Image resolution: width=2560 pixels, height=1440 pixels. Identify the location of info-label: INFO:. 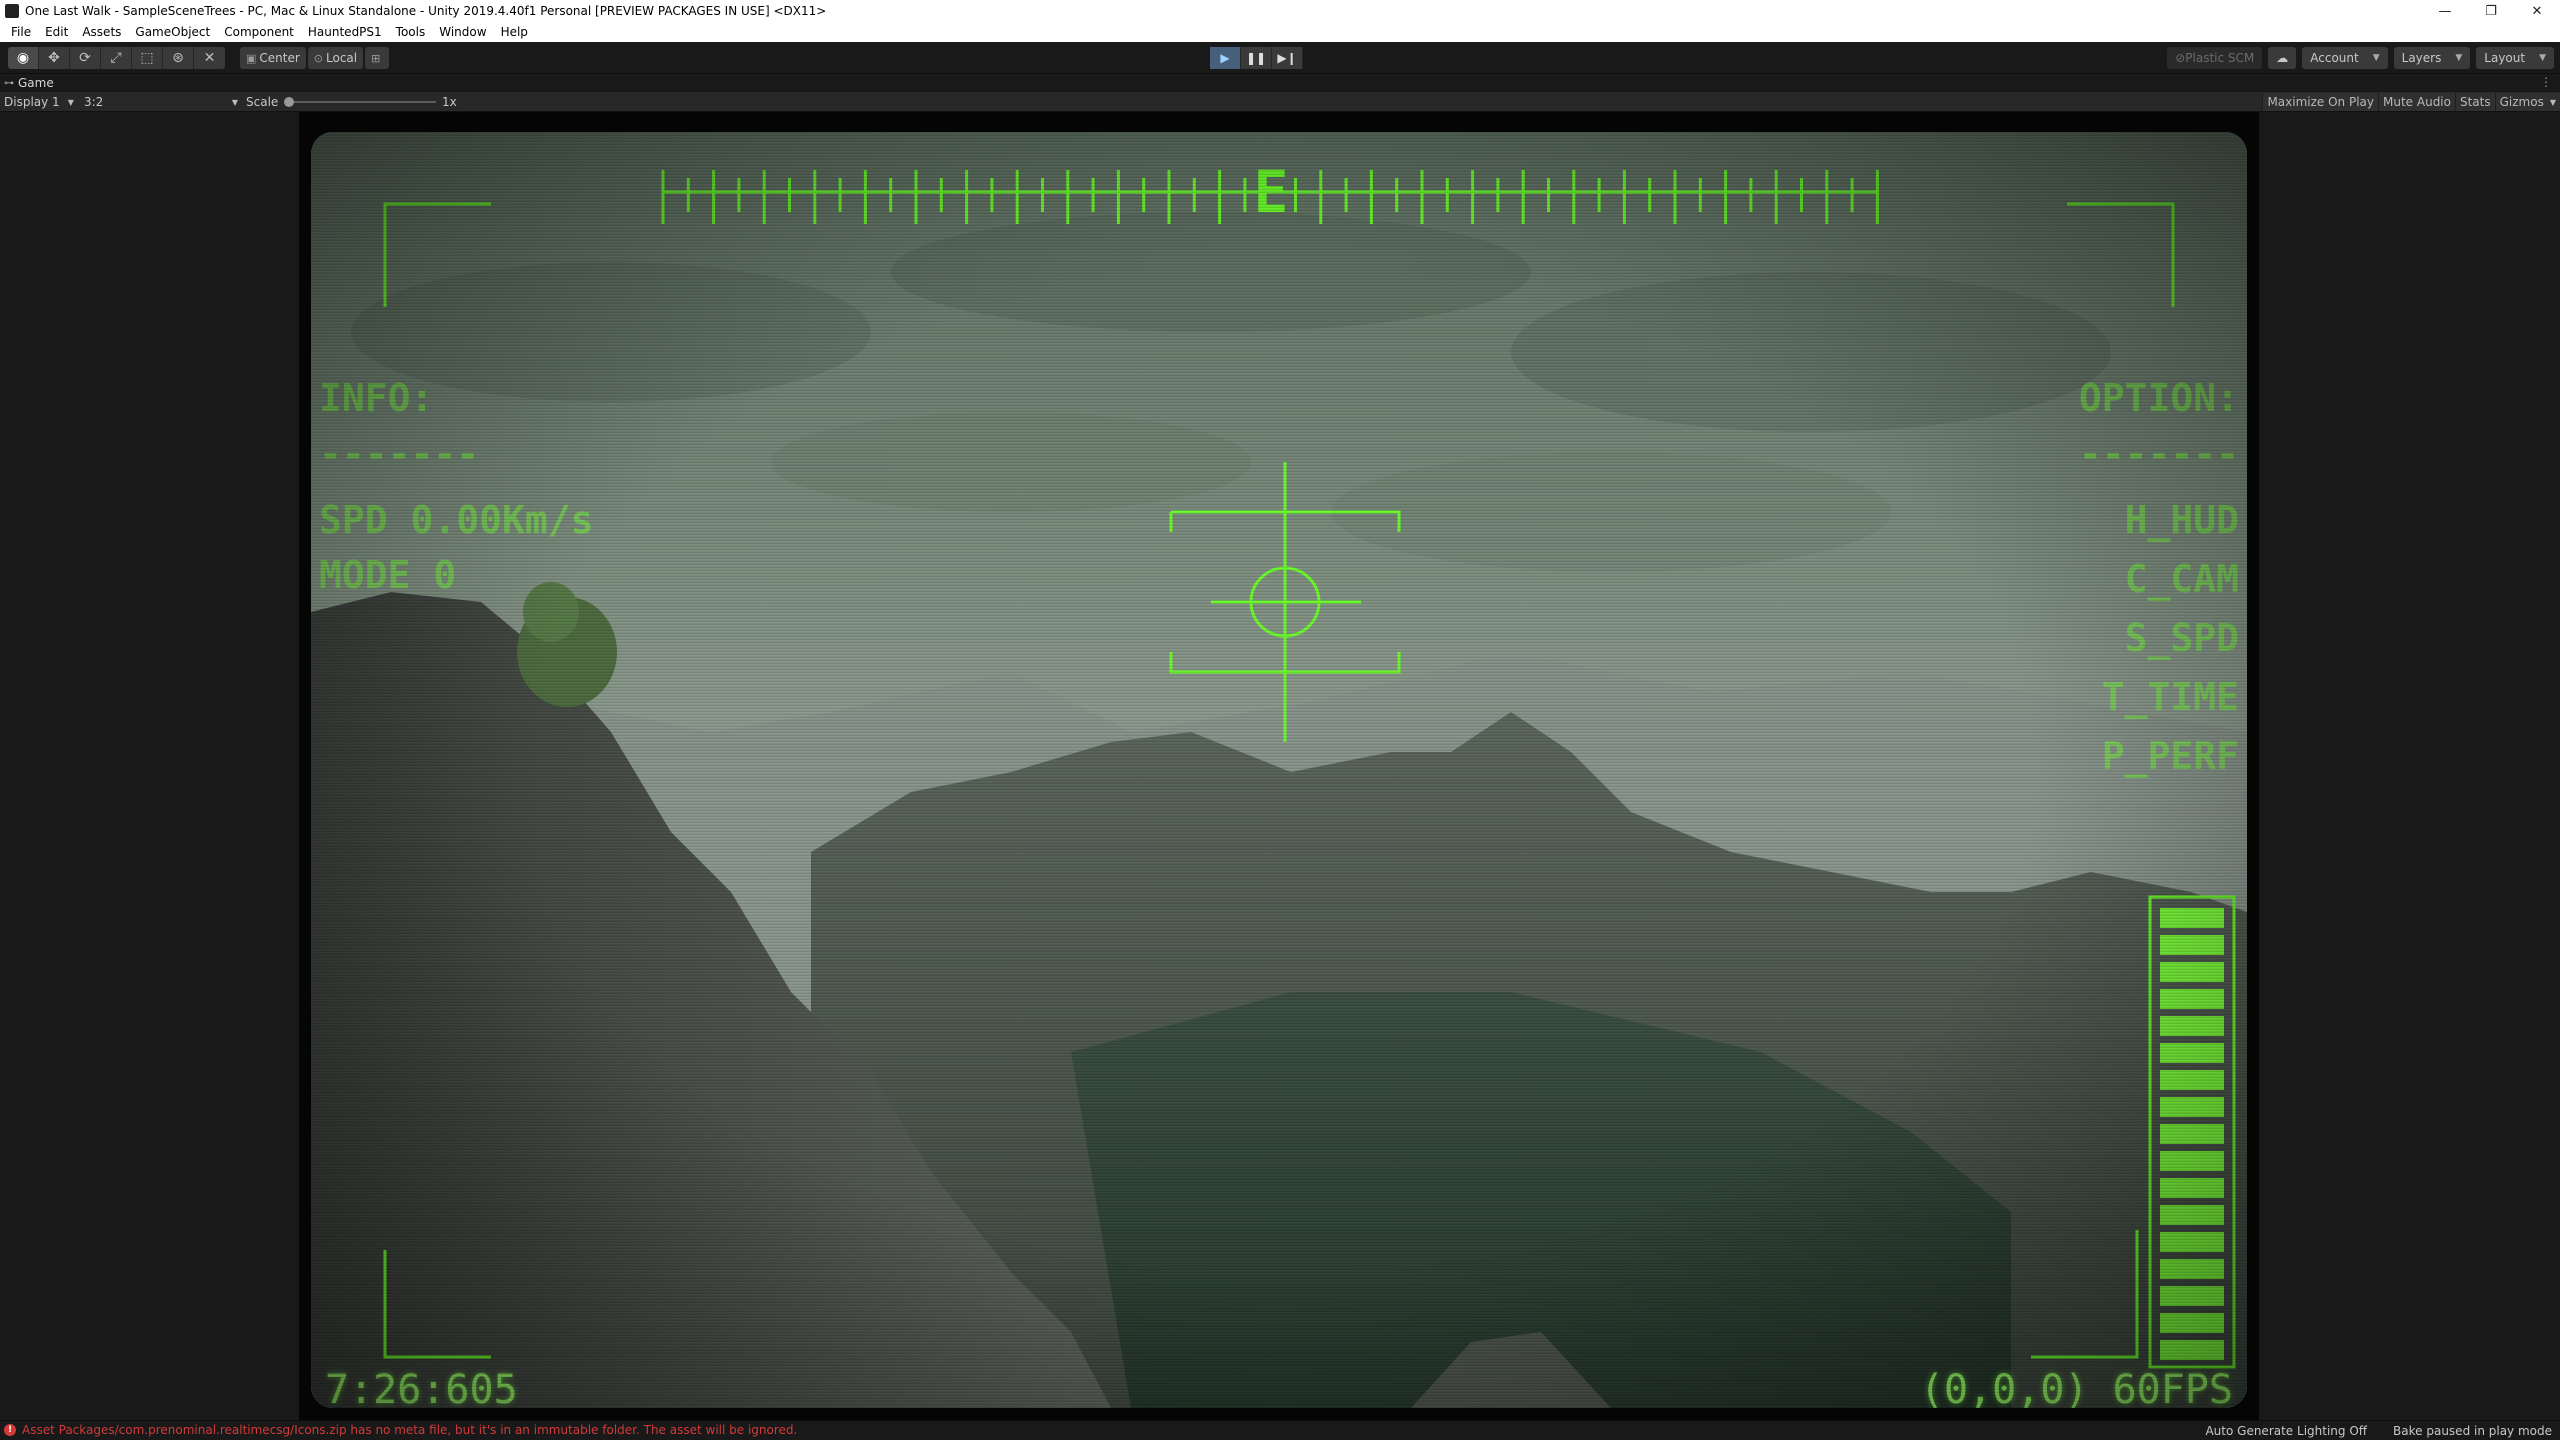
(376, 398).